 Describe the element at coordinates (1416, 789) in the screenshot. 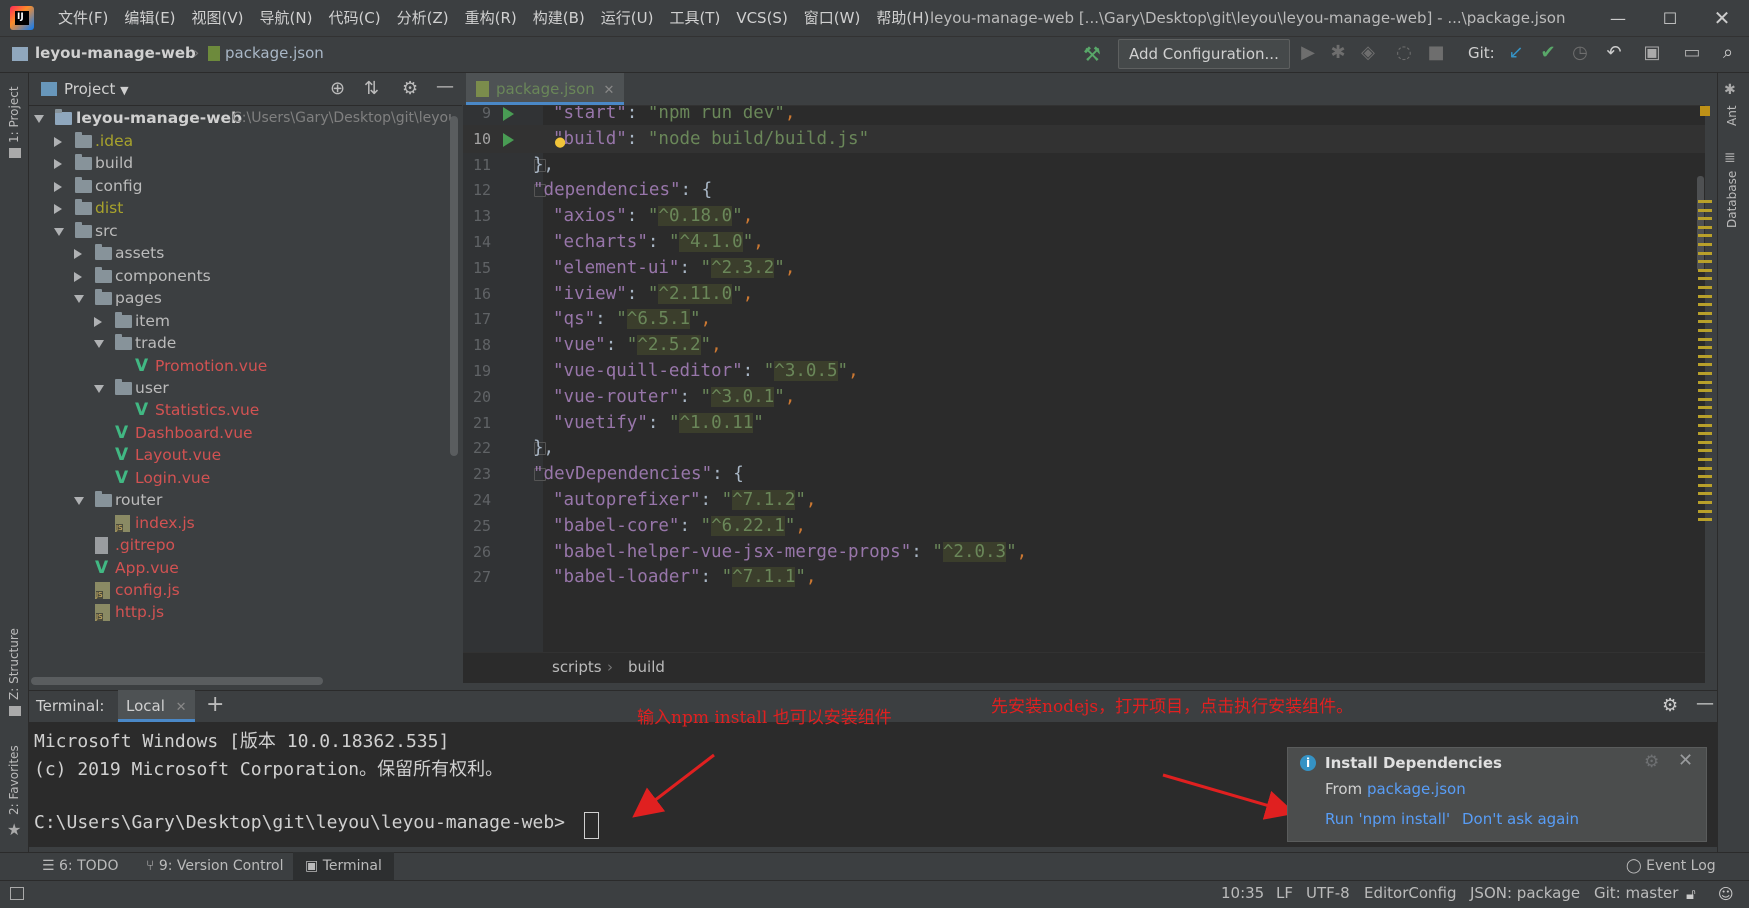

I see `package-json-link: package.json` at that location.